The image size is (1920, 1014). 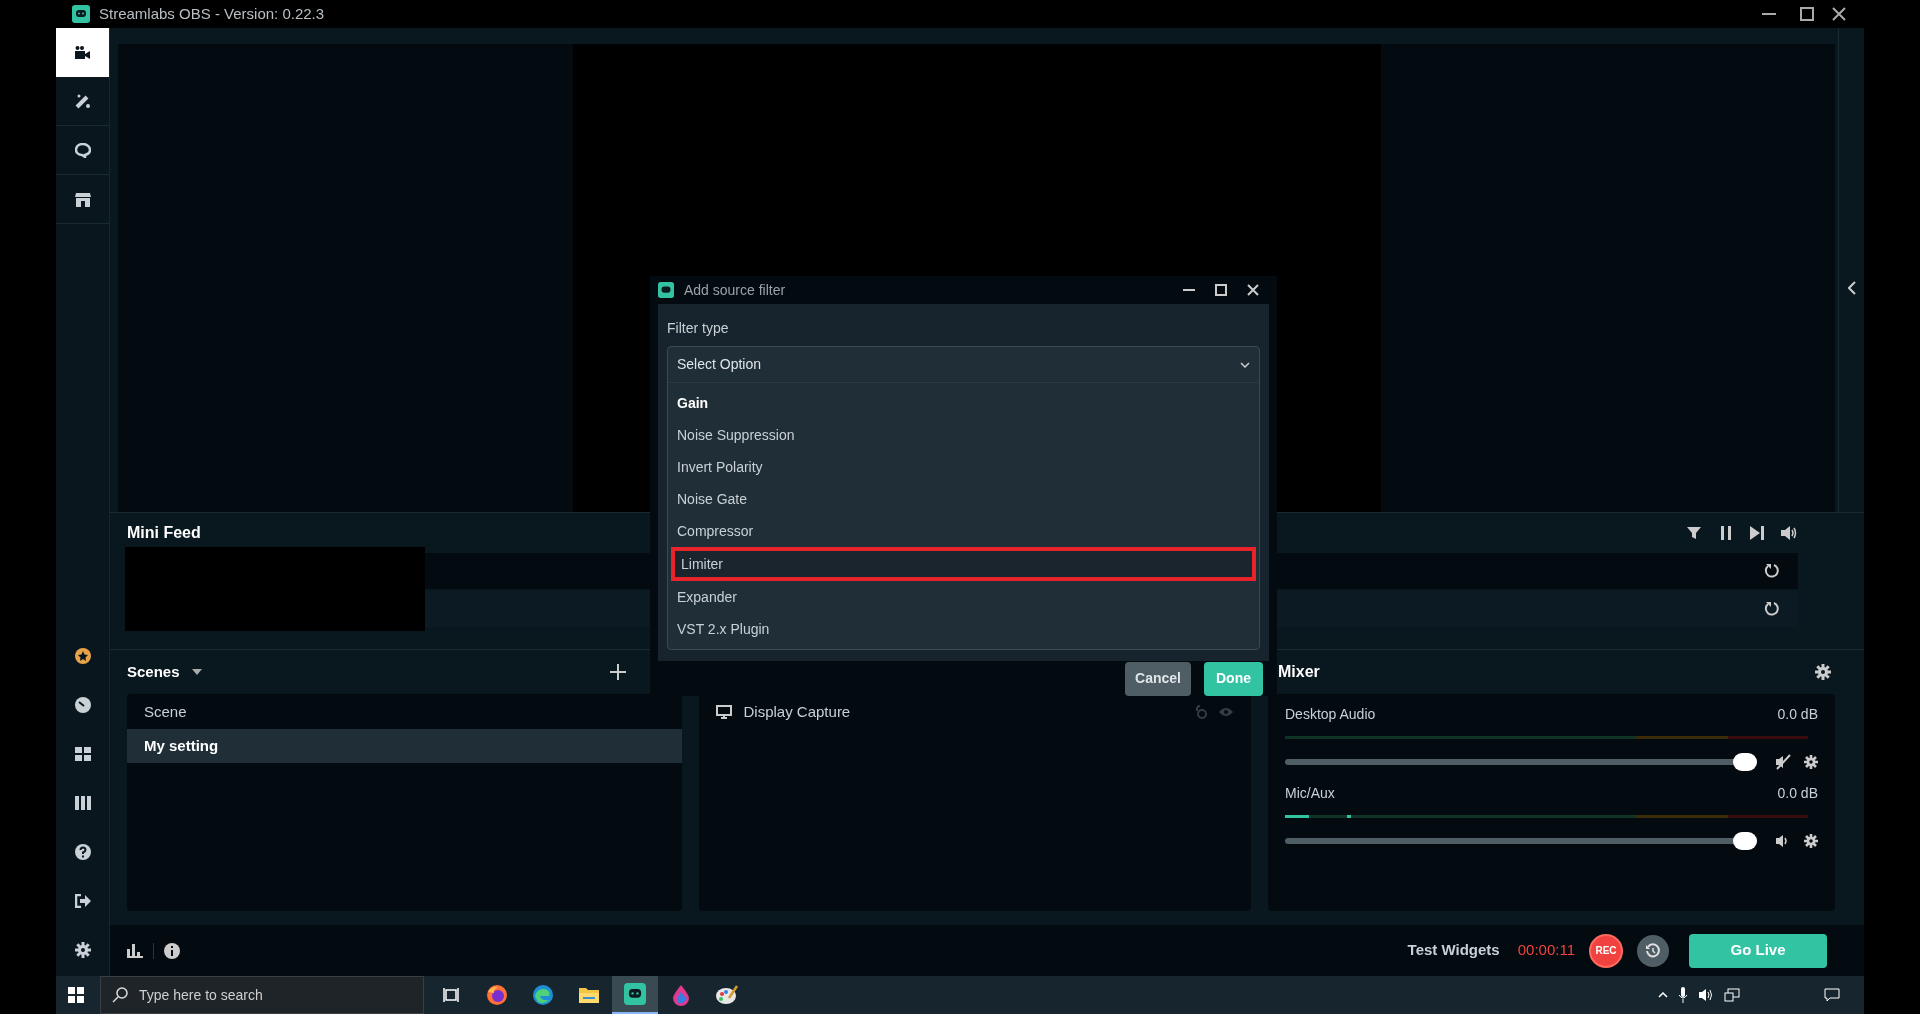 What do you see at coordinates (164, 533) in the screenshot?
I see `panel-title: Mini Feed` at bounding box center [164, 533].